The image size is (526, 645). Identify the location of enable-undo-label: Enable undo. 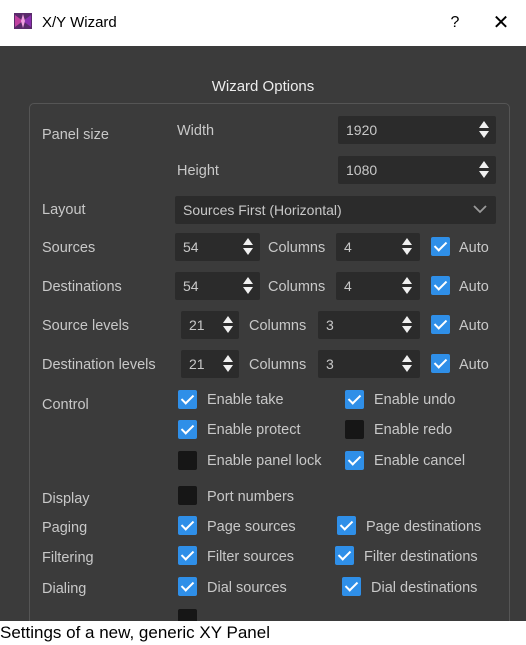
(415, 400).